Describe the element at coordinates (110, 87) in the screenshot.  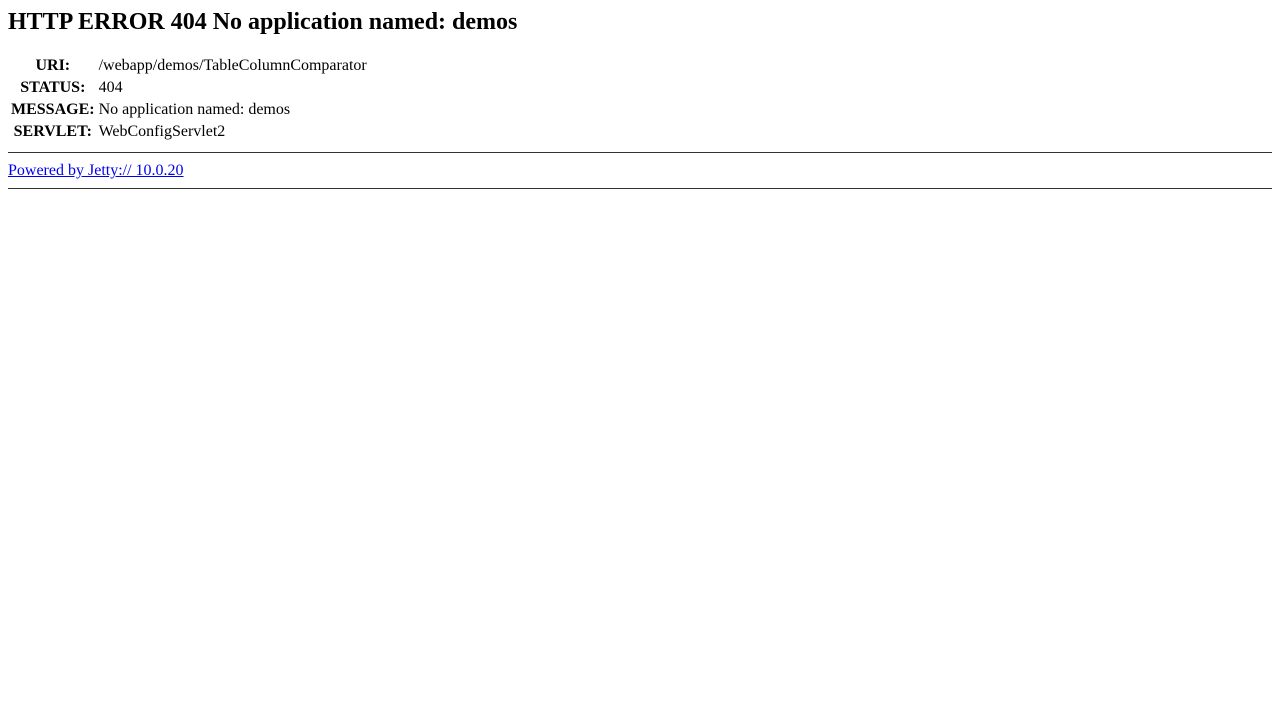
I see `status-value: 404` at that location.